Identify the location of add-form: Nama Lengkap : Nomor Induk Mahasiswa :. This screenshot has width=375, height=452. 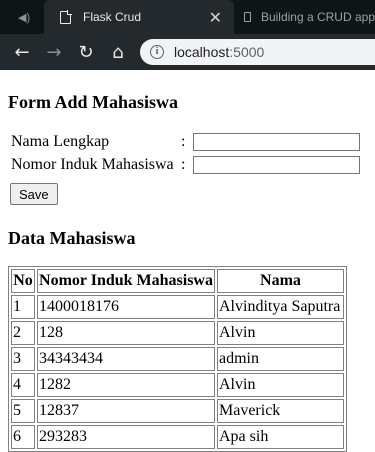
(185, 153).